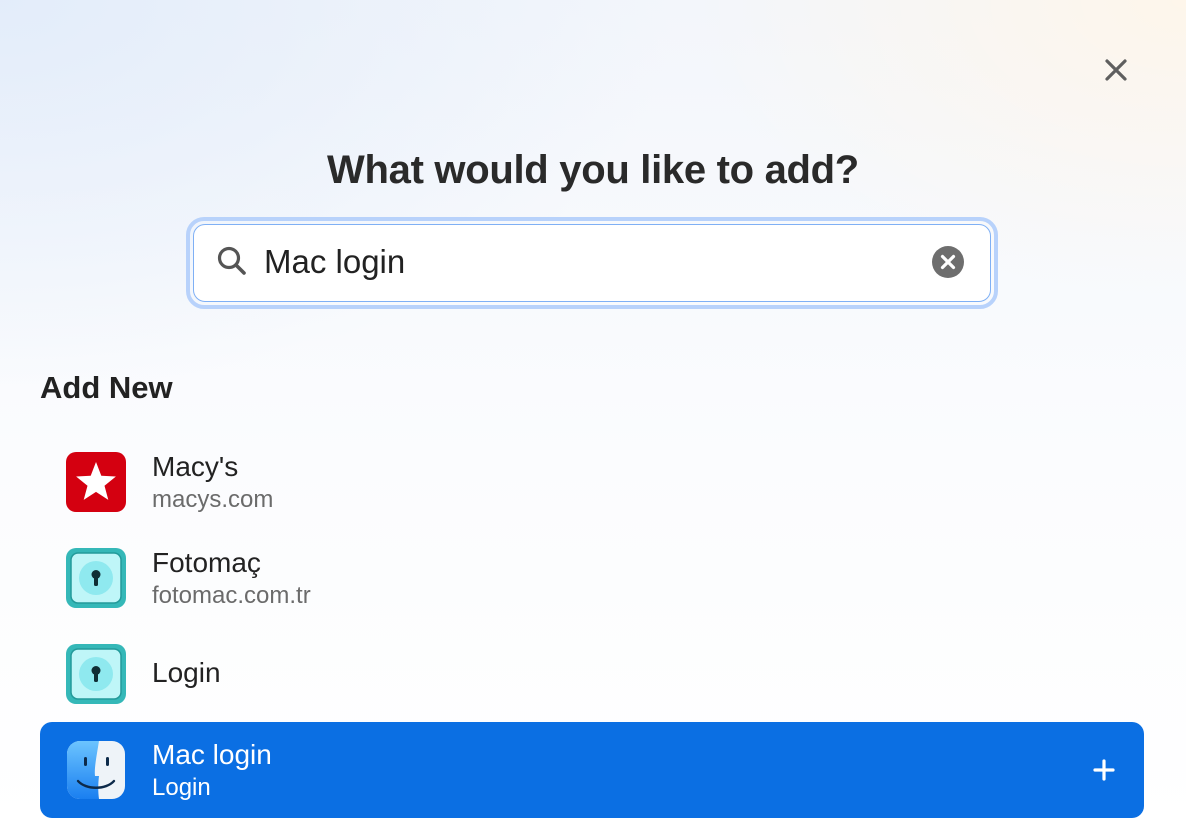 Image resolution: width=1186 pixels, height=830 pixels. I want to click on close-button, so click(1116, 70).